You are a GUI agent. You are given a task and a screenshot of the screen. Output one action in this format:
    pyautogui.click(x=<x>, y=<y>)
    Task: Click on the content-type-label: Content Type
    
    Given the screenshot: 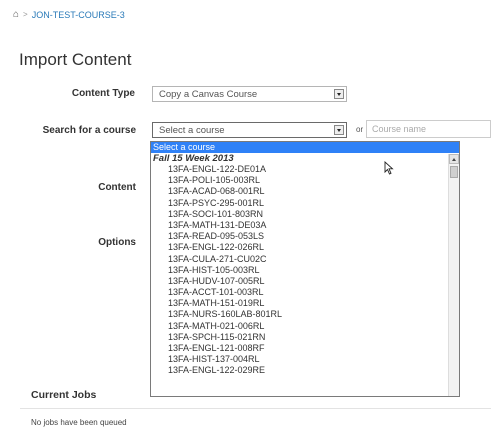 What is the action you would take?
    pyautogui.click(x=103, y=93)
    